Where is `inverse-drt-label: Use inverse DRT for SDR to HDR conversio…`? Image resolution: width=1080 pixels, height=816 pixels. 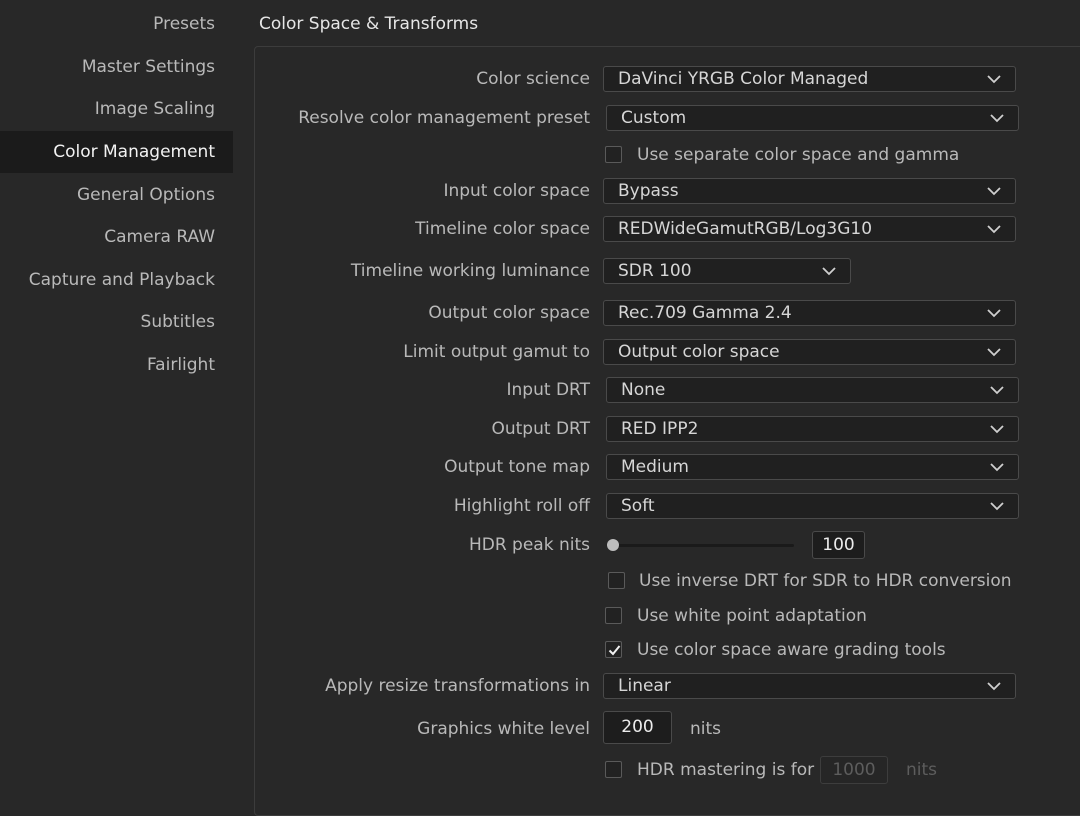 inverse-drt-label: Use inverse DRT for SDR to HDR conversio… is located at coordinates (825, 581).